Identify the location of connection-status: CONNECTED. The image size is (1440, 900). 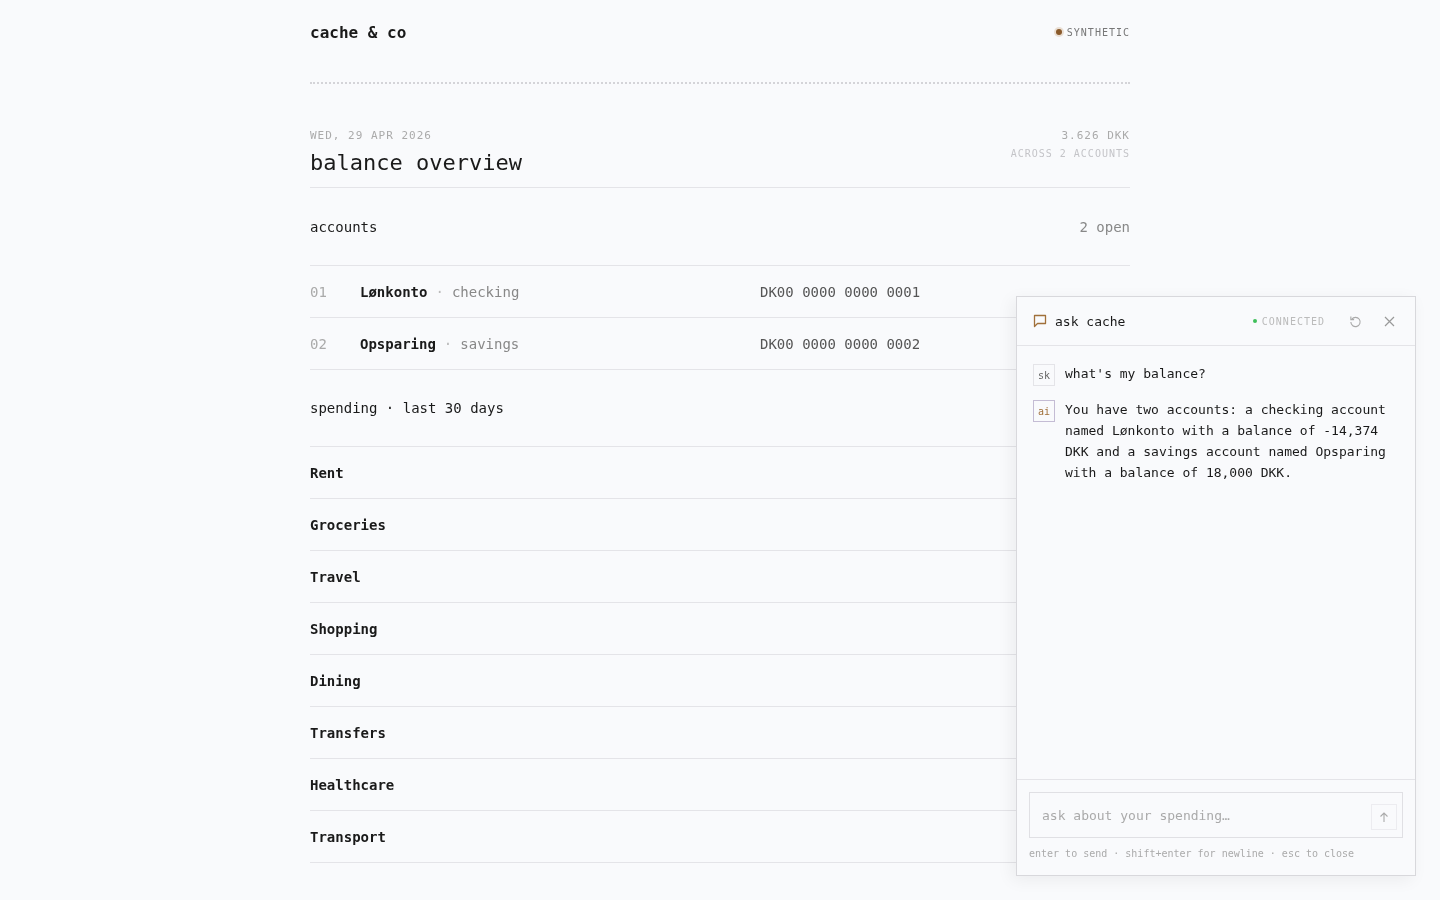
(1293, 321).